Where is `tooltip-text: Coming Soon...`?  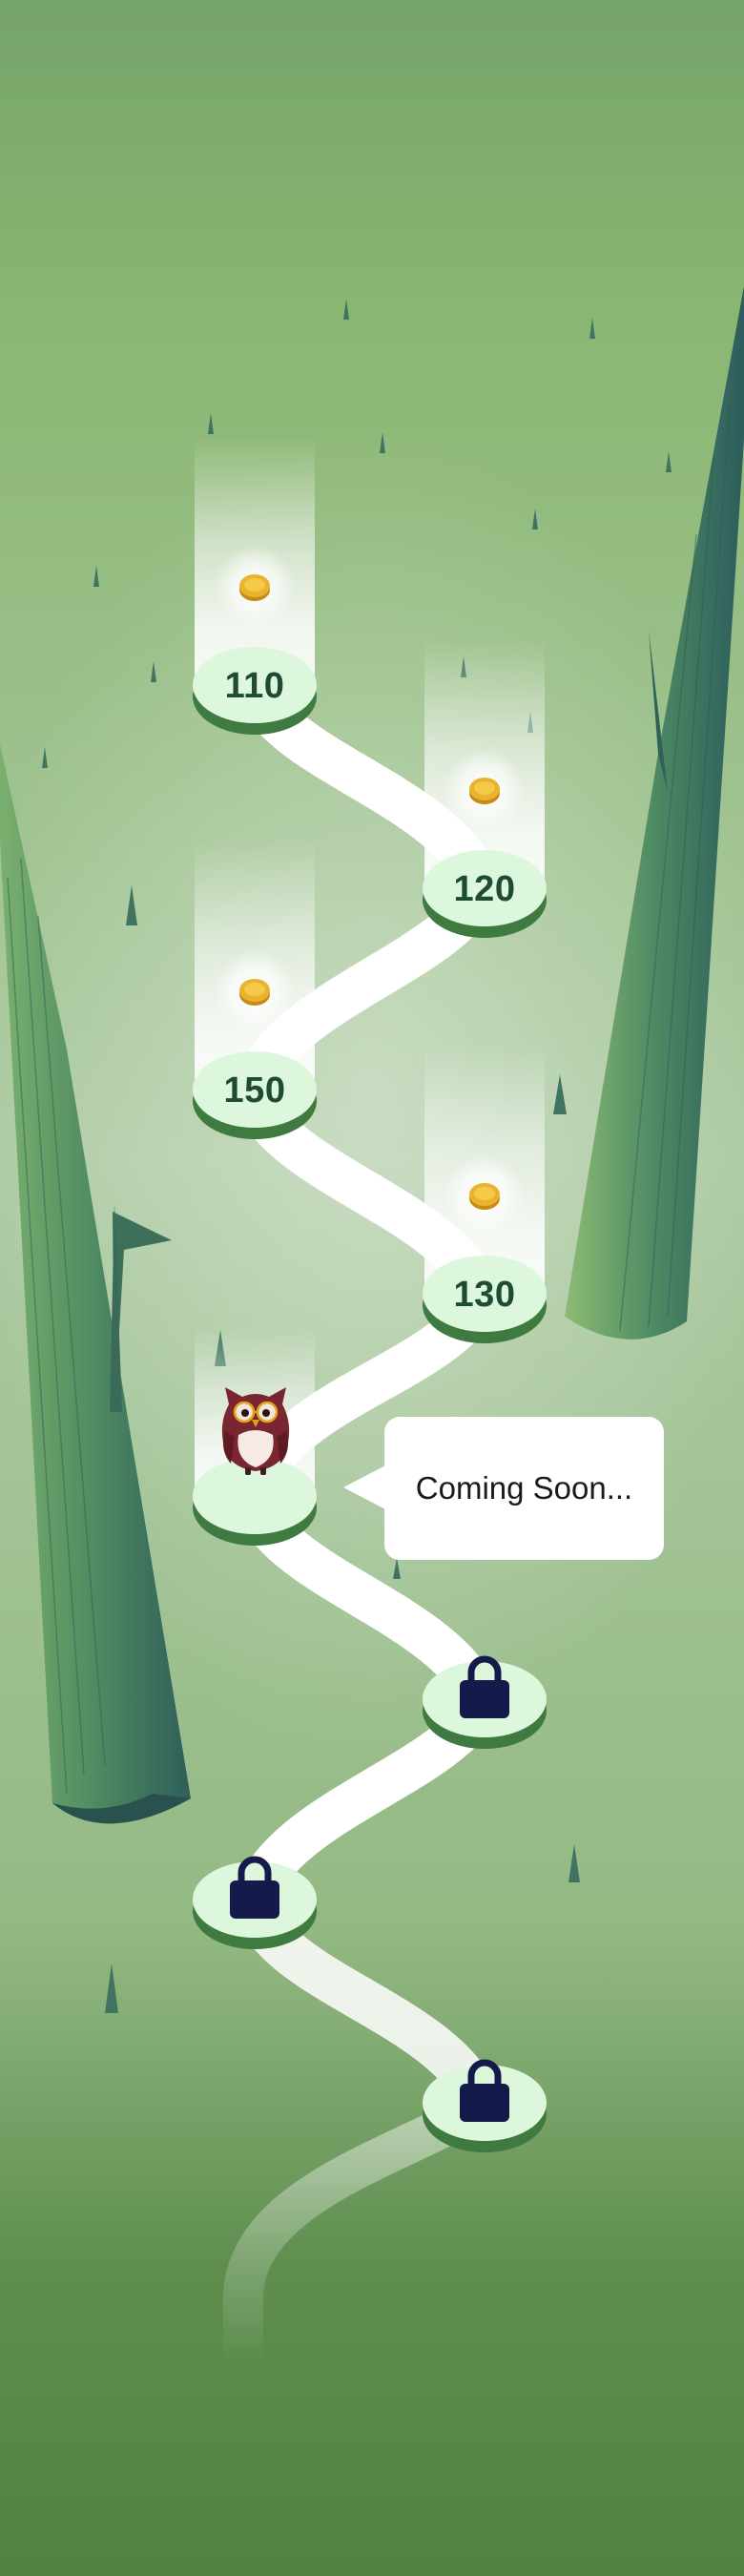 tooltip-text: Coming Soon... is located at coordinates (524, 1488).